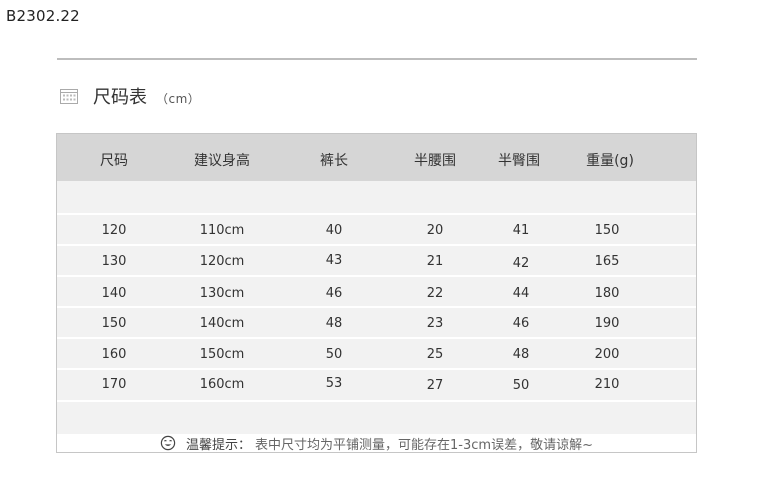 Image resolution: width=757 pixels, height=498 pixels. I want to click on cell-half-waist: 22, so click(435, 293).